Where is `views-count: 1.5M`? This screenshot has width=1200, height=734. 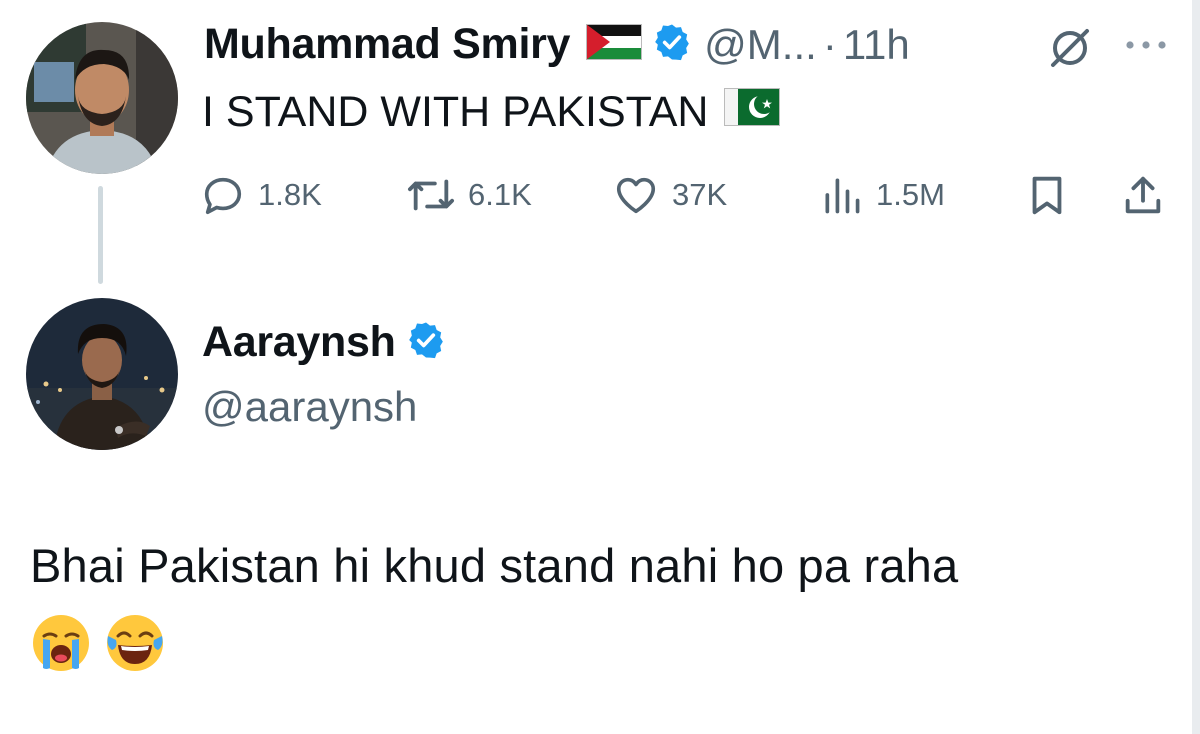
views-count: 1.5M is located at coordinates (910, 194).